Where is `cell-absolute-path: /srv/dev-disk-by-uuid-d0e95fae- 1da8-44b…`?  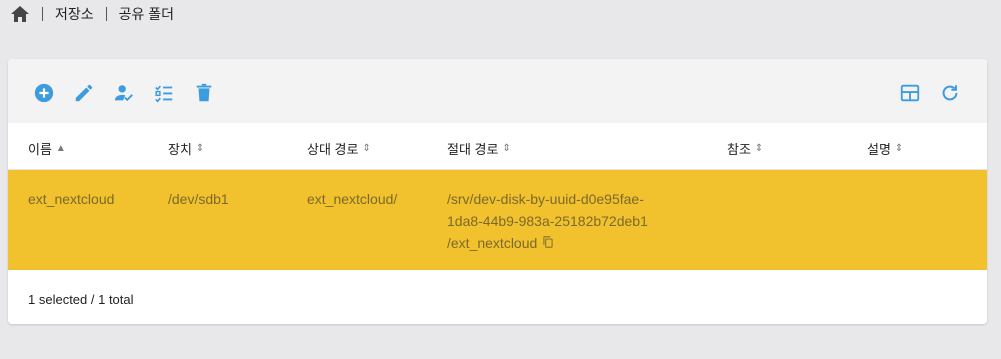
cell-absolute-path: /srv/dev-disk-by-uuid-d0e95fae- 1da8-44b… is located at coordinates (562, 221).